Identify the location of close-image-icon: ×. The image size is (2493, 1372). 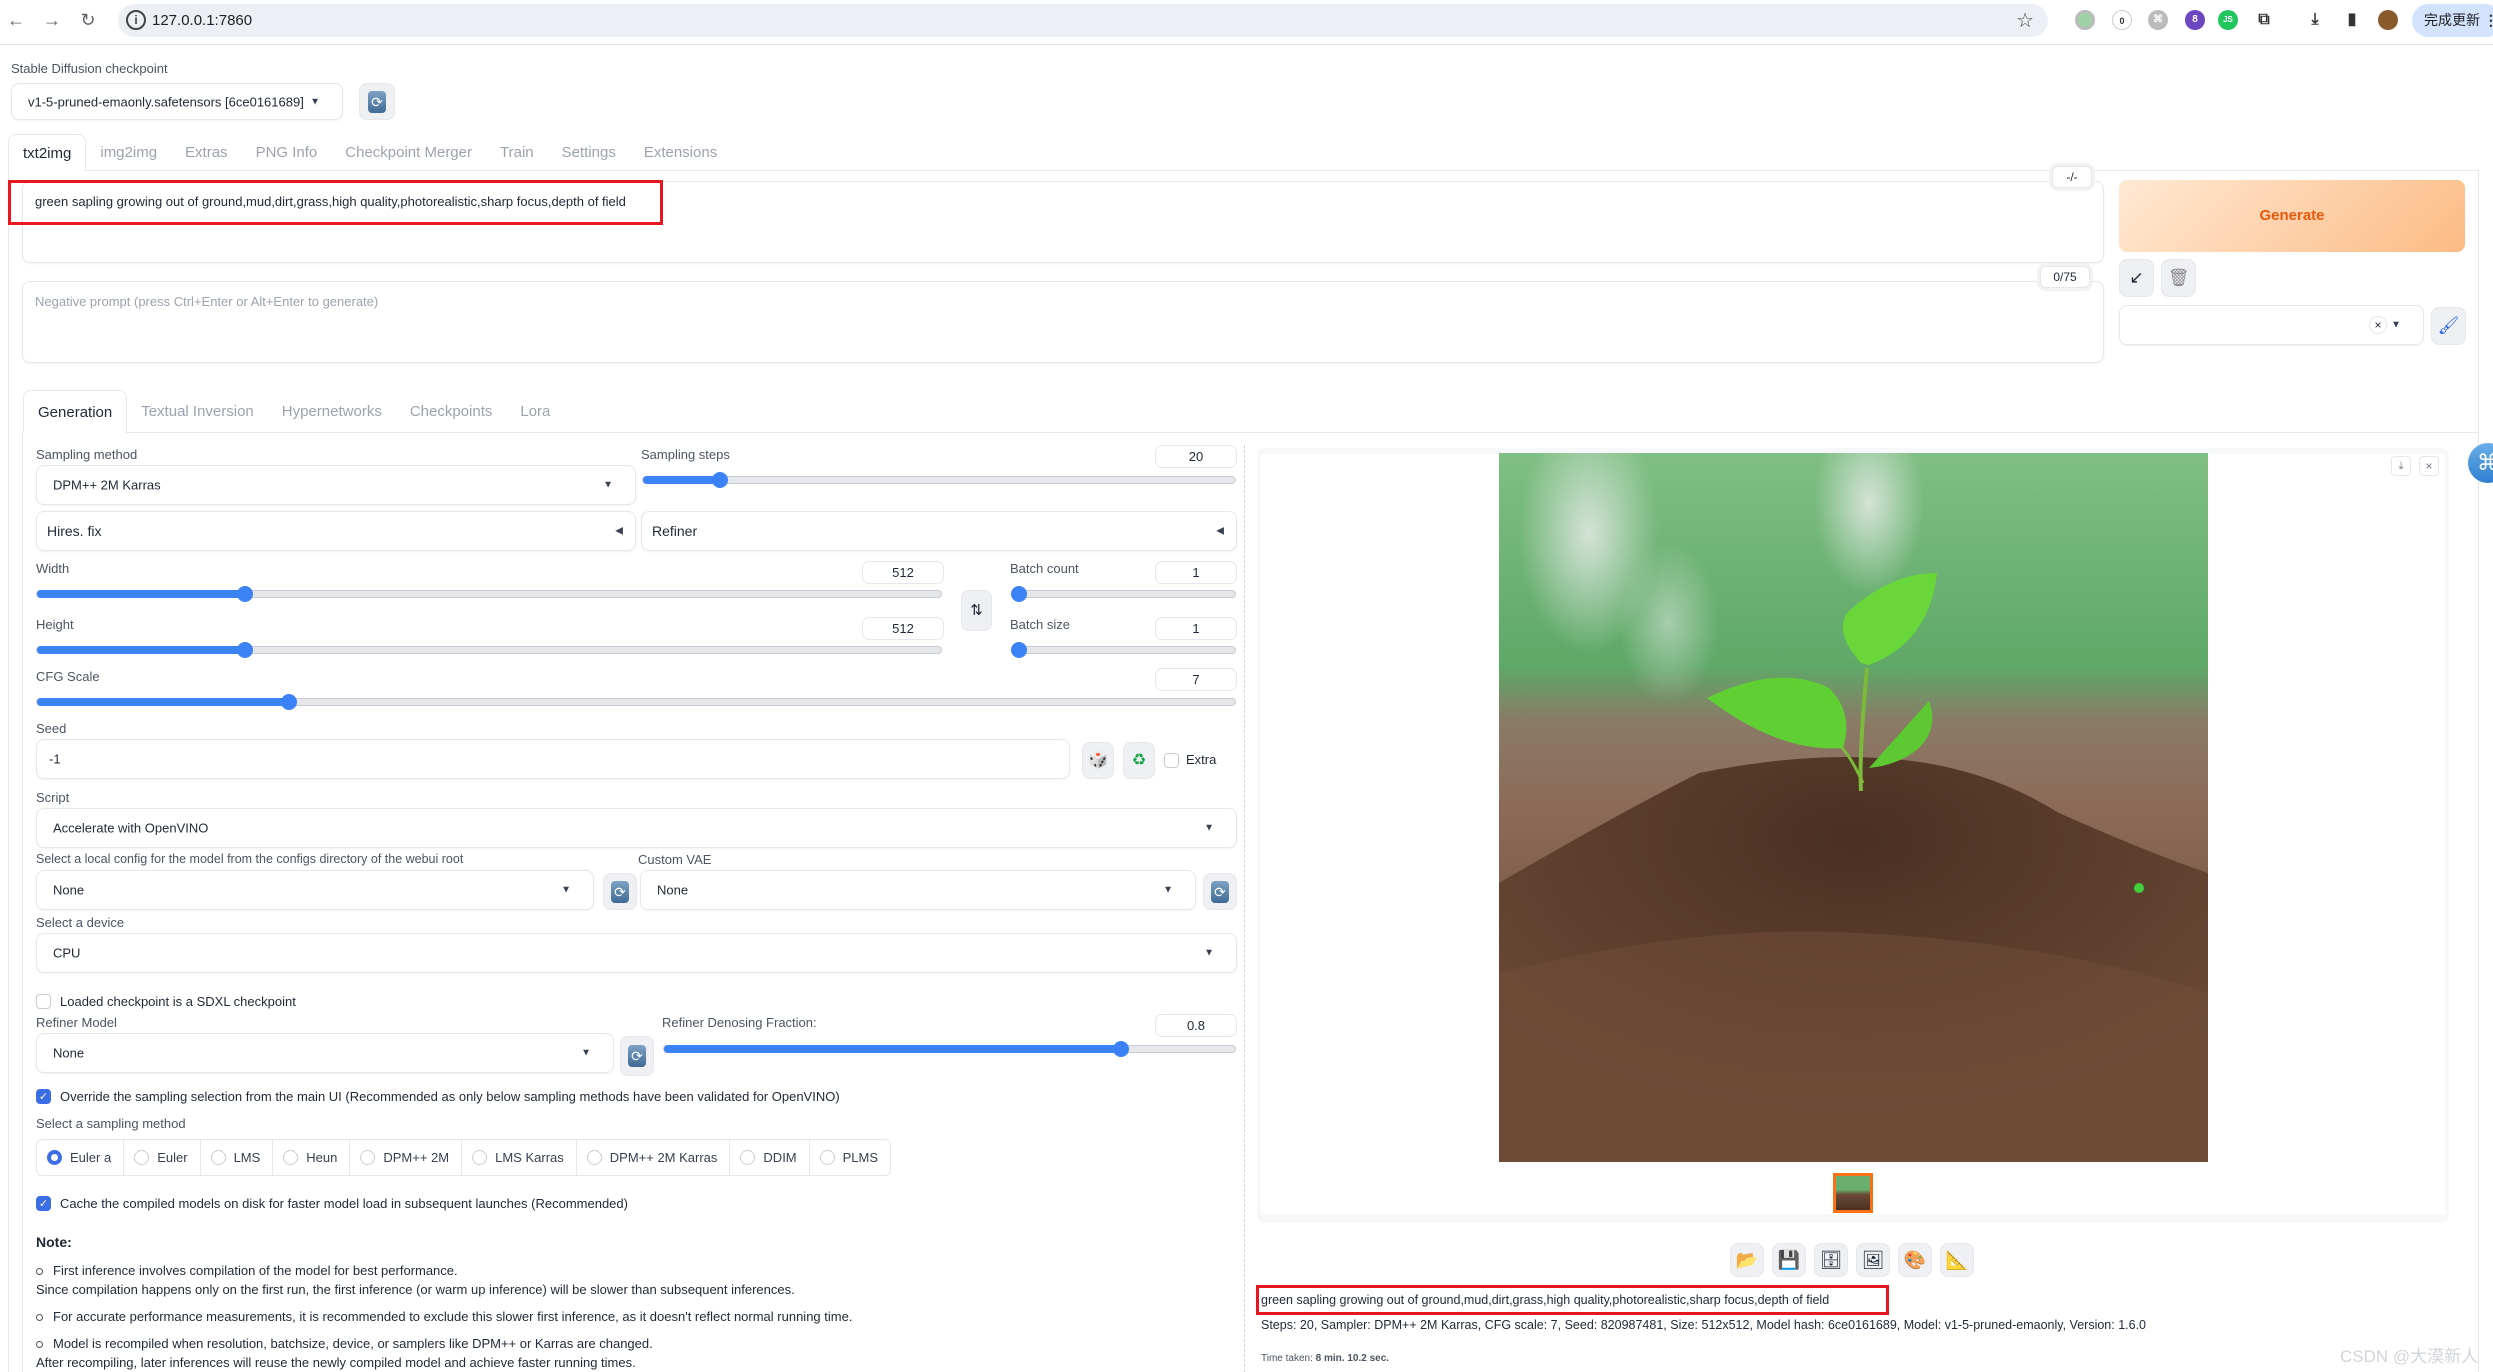
(2429, 466).